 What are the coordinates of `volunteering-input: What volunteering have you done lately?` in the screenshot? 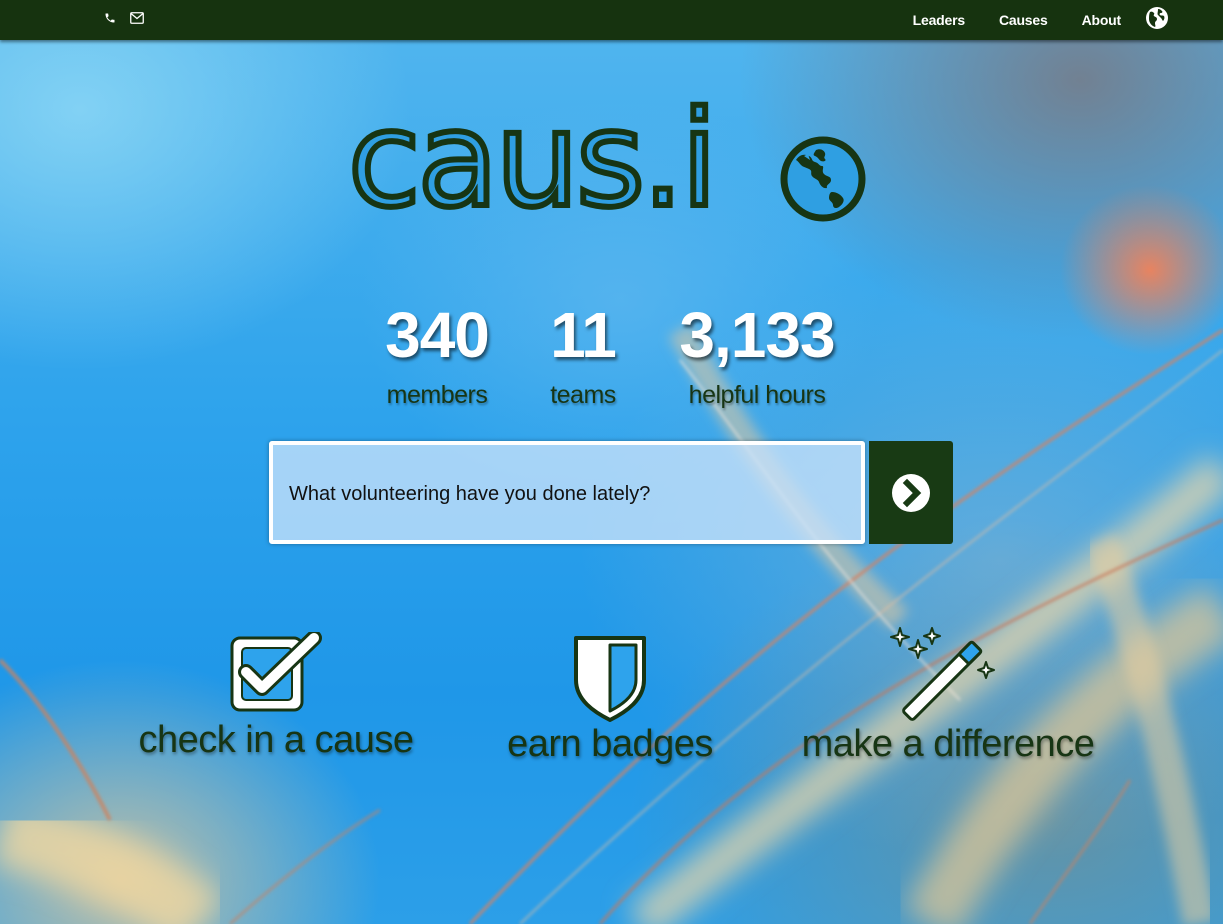 It's located at (567, 492).